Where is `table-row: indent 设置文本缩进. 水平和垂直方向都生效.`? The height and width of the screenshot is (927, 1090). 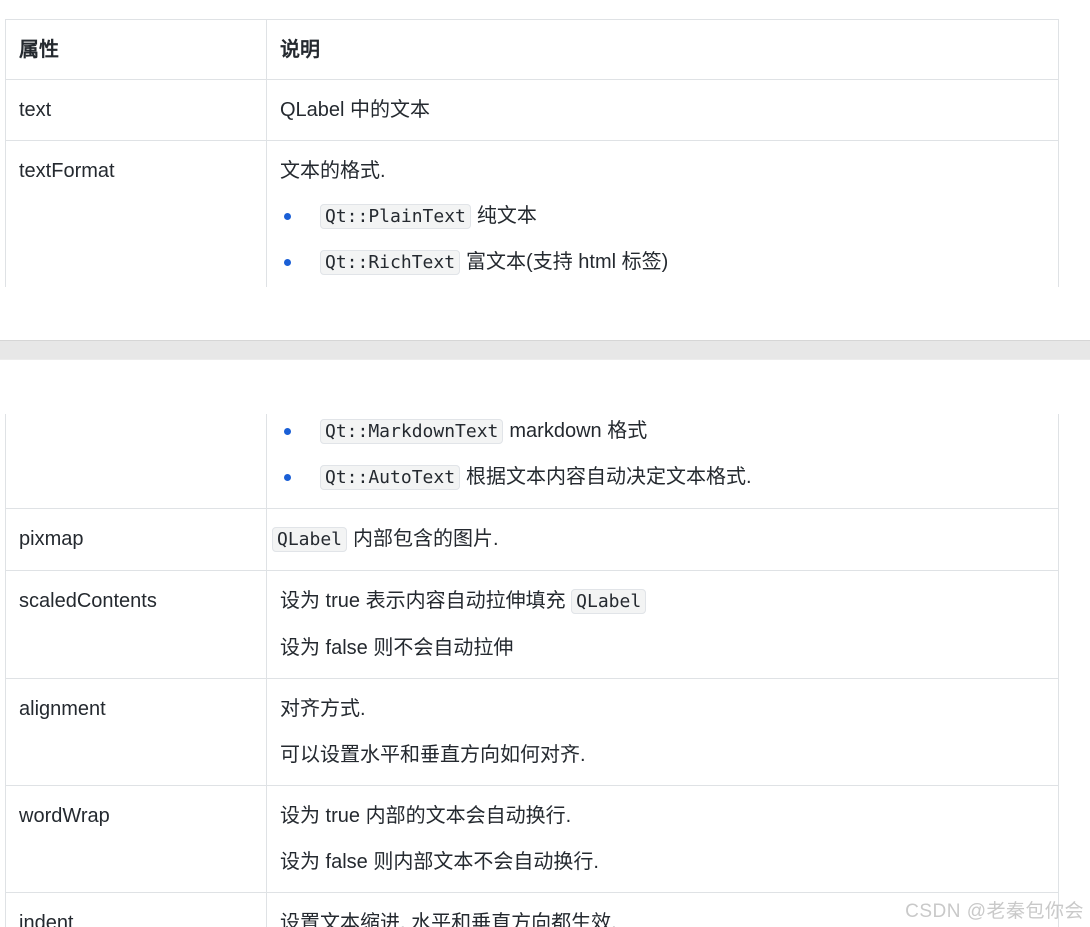
table-row: indent 设置文本缩进. 水平和垂直方向都生效. is located at coordinates (532, 909).